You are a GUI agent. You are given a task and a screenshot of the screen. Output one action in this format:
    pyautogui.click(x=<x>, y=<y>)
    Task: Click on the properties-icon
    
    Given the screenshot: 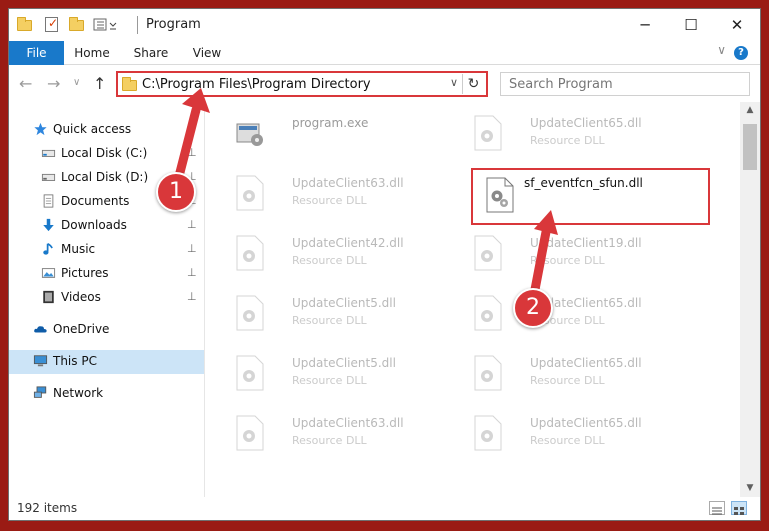 What is the action you would take?
    pyautogui.click(x=53, y=24)
    